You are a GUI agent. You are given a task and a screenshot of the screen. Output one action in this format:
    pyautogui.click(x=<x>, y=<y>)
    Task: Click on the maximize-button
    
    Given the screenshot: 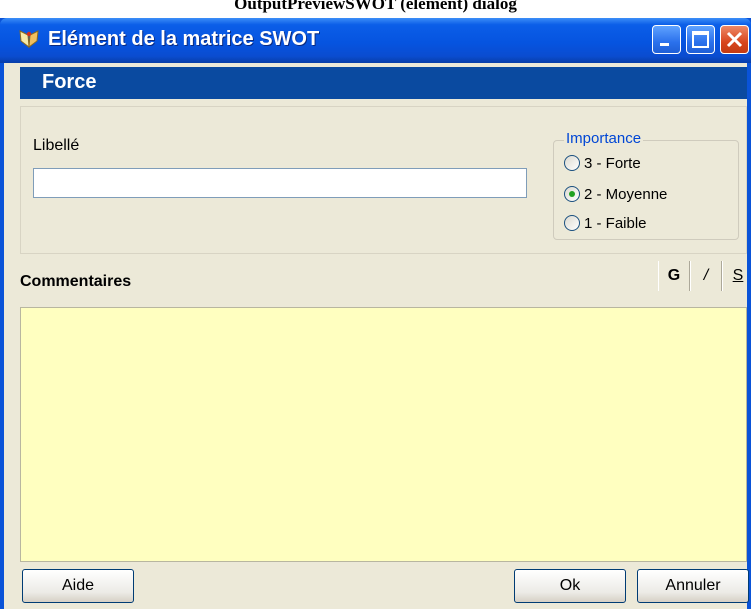 What is the action you would take?
    pyautogui.click(x=700, y=39)
    